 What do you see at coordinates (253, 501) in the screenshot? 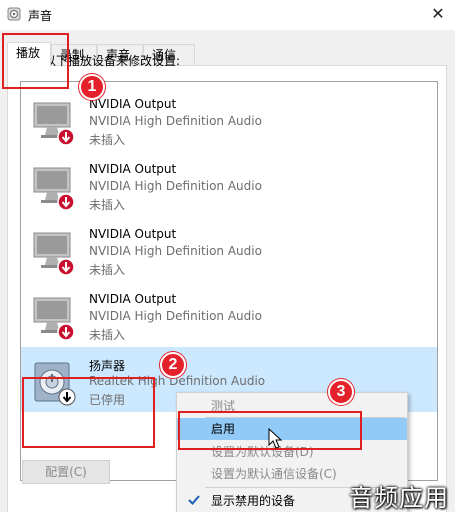
I see `menu-item-label: 显示禁用的设备` at bounding box center [253, 501].